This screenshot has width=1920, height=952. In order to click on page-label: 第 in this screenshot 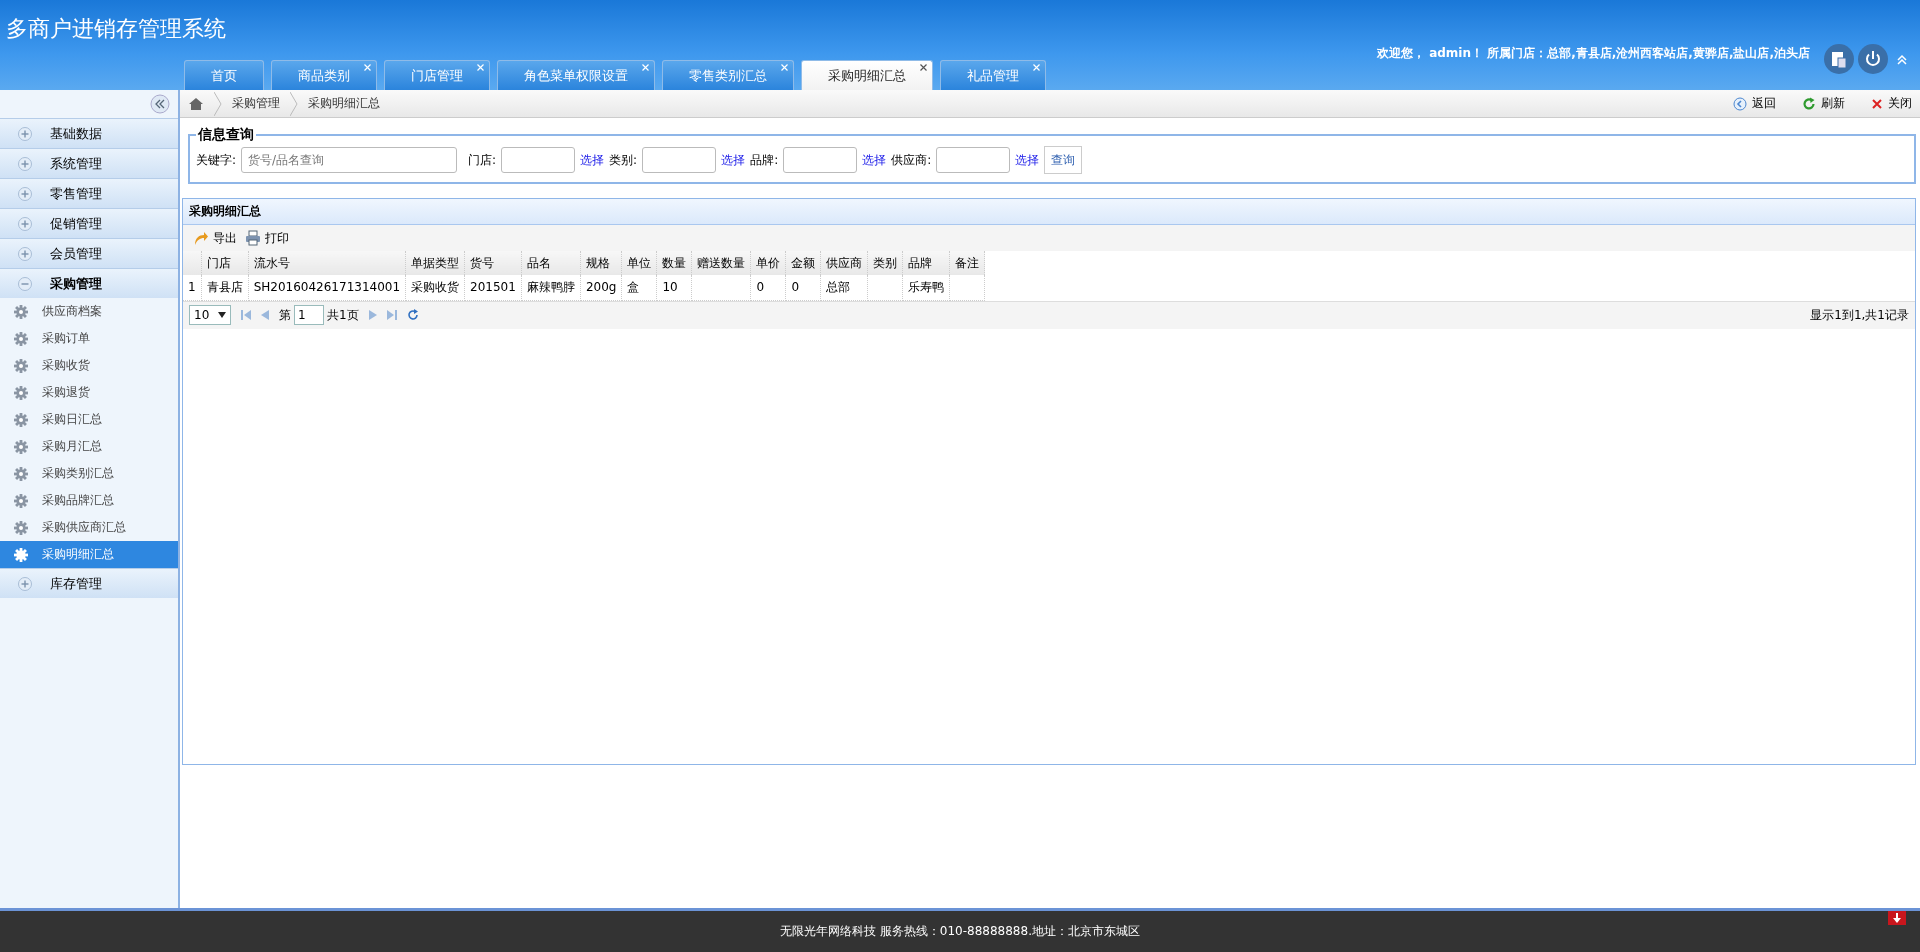, I will do `click(285, 315)`.